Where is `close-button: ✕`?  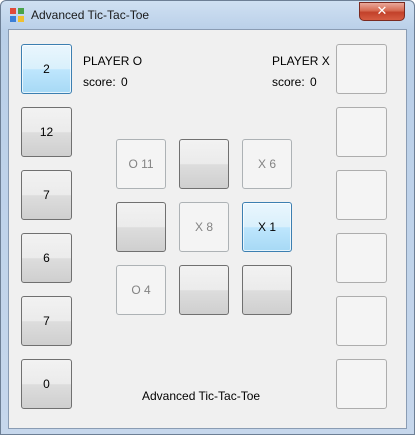
close-button: ✕ is located at coordinates (382, 11).